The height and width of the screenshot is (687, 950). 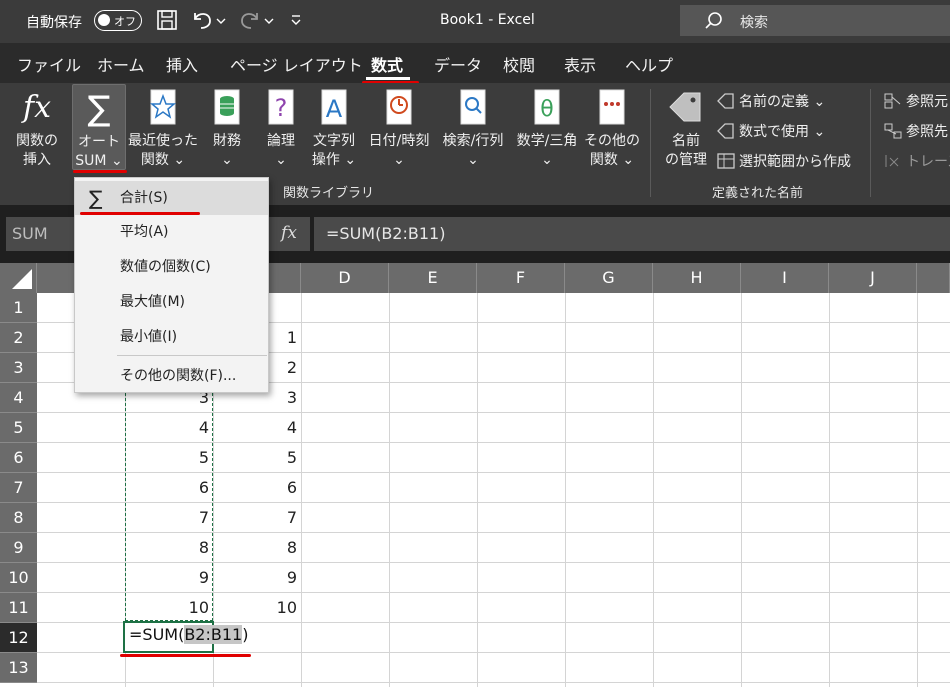 What do you see at coordinates (171, 337) in the screenshot?
I see `menu-item-min: 最小値(I)` at bounding box center [171, 337].